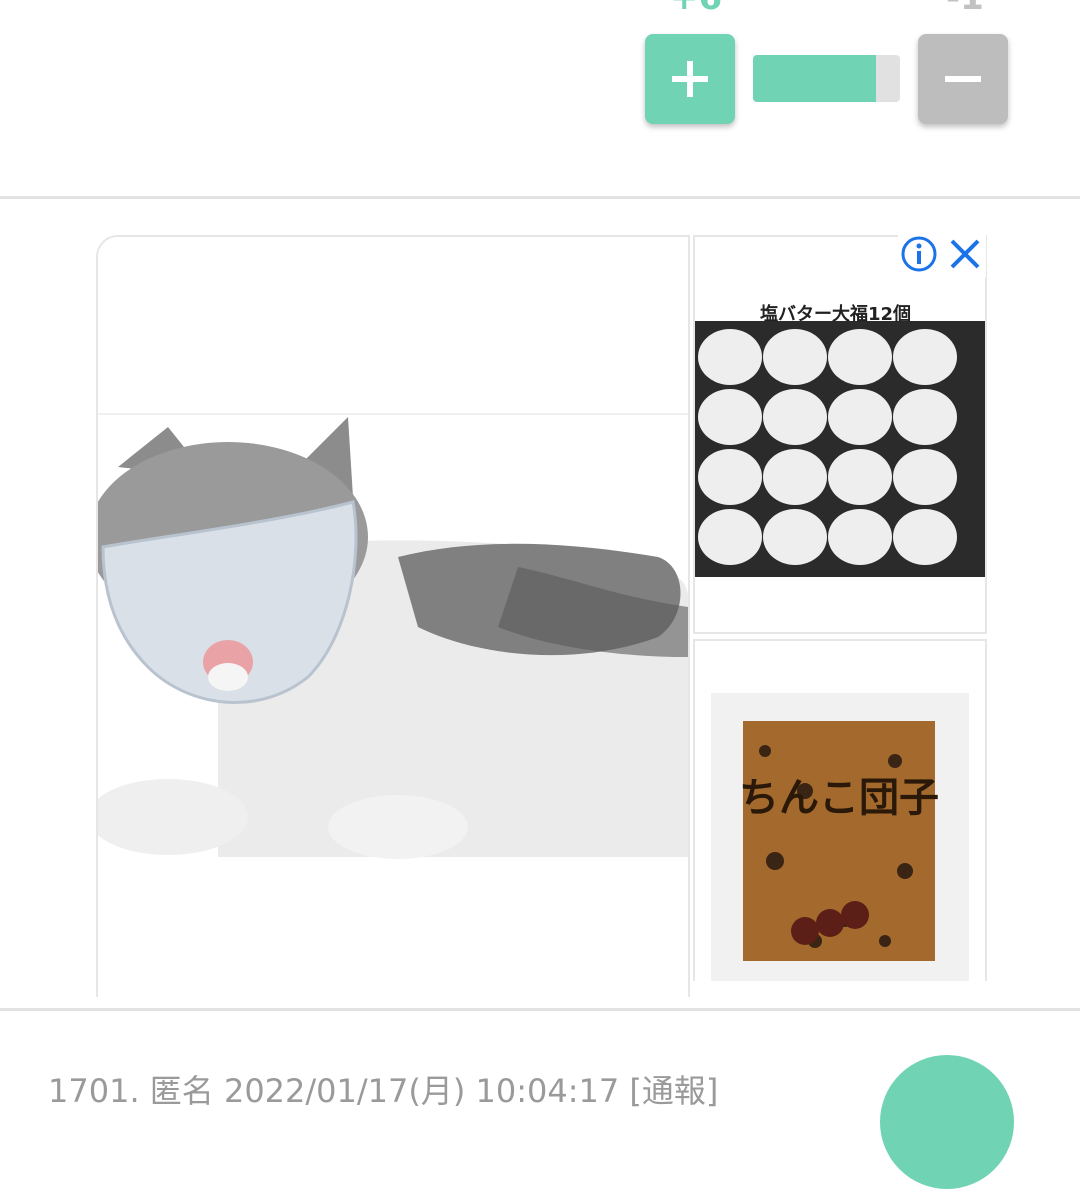  I want to click on ad-side-daifuku, so click(840, 434).